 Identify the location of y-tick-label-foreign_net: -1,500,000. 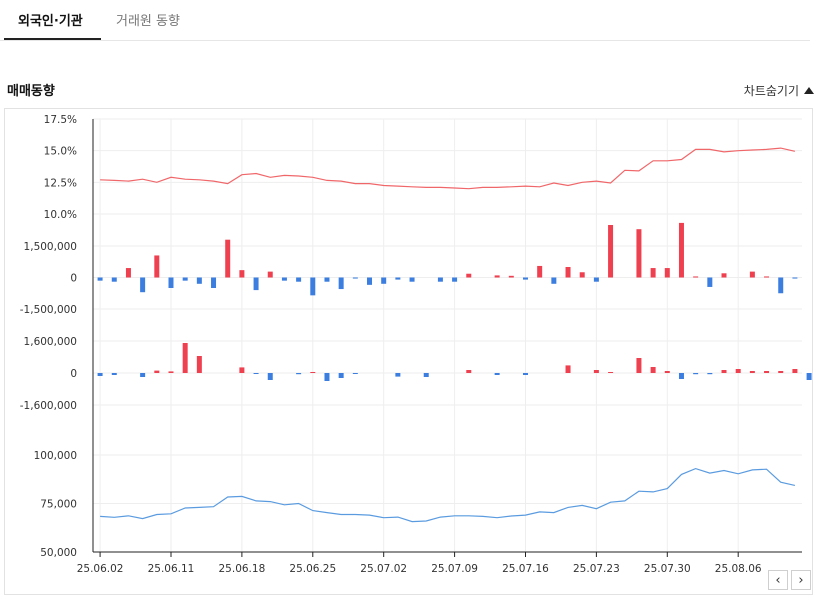
(48, 310).